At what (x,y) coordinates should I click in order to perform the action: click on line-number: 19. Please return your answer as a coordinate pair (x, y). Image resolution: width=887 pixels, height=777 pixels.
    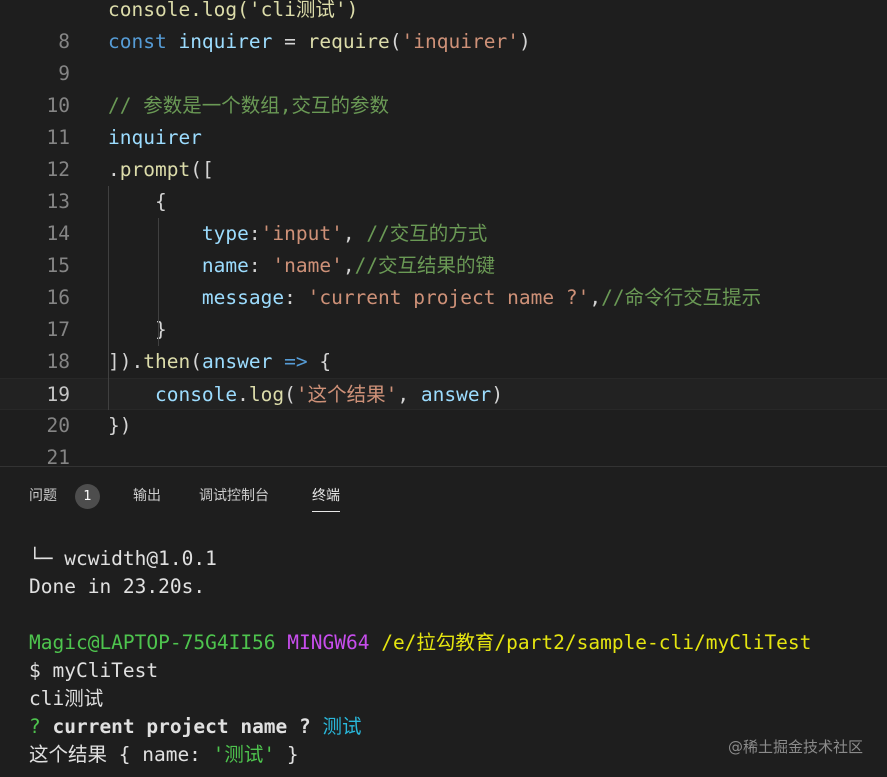
    Looking at the image, I should click on (58, 394).